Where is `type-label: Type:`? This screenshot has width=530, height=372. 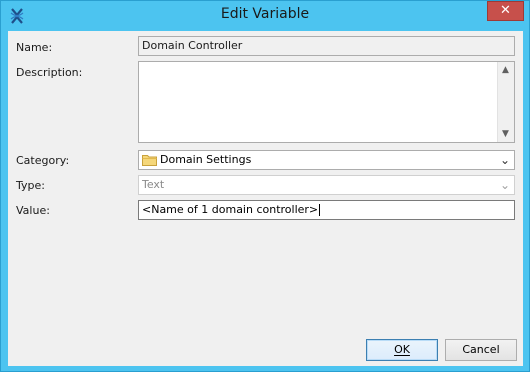
type-label: Type: is located at coordinates (30, 185).